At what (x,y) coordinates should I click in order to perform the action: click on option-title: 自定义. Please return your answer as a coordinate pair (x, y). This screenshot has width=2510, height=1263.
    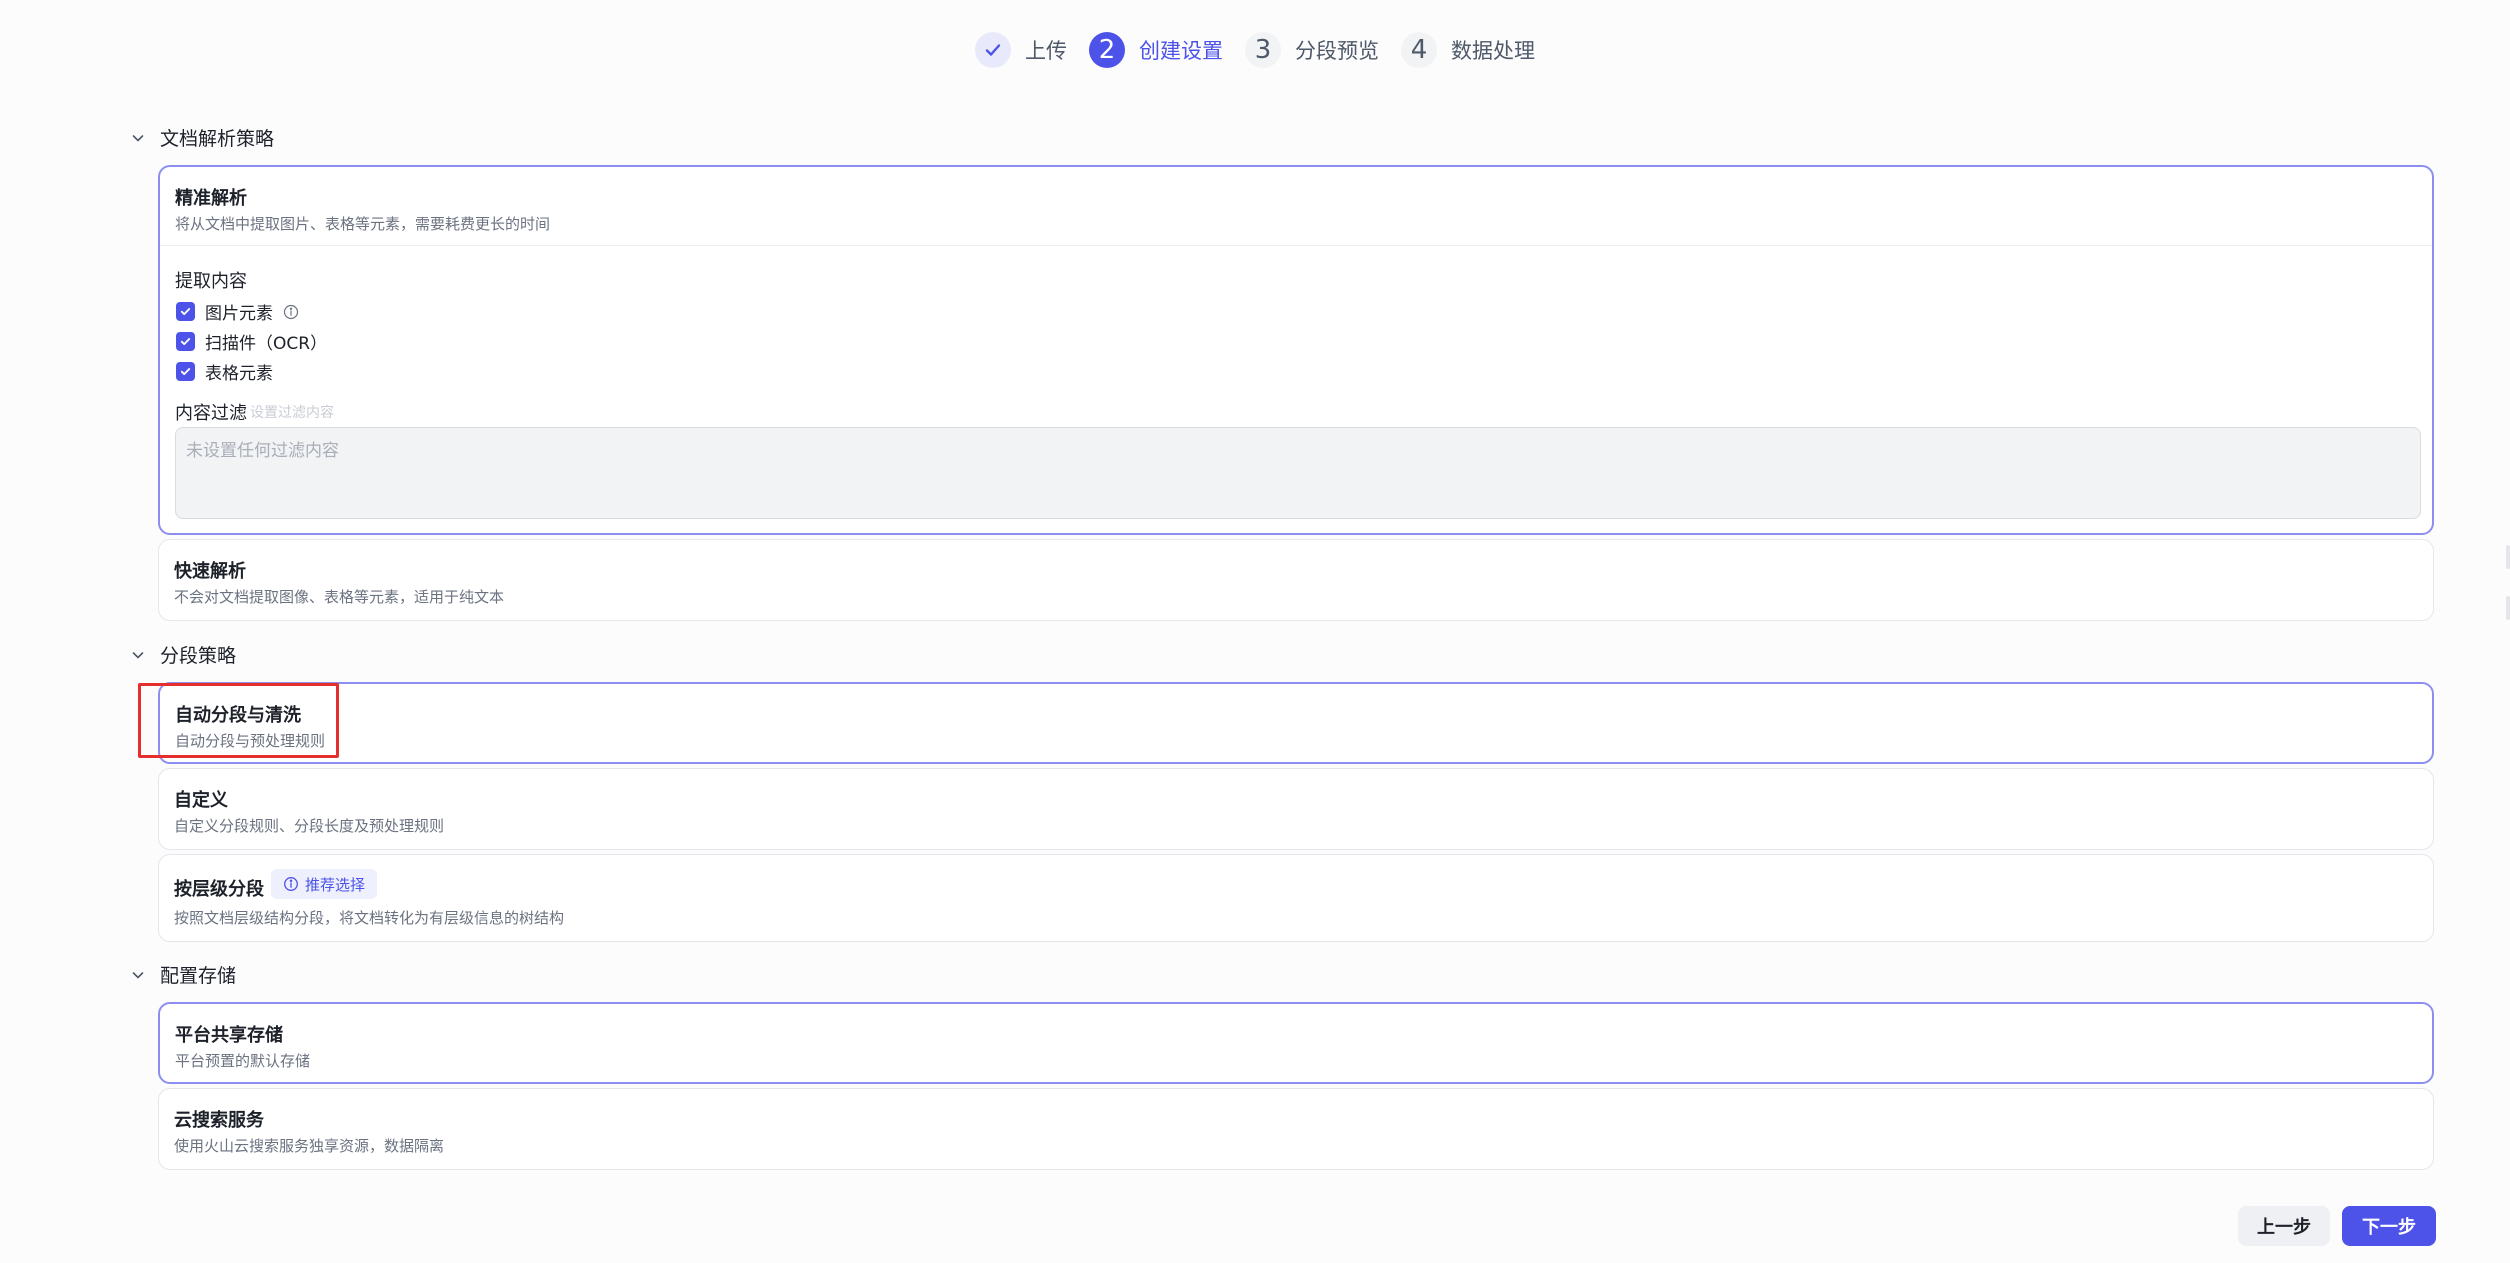
    Looking at the image, I should click on (201, 800).